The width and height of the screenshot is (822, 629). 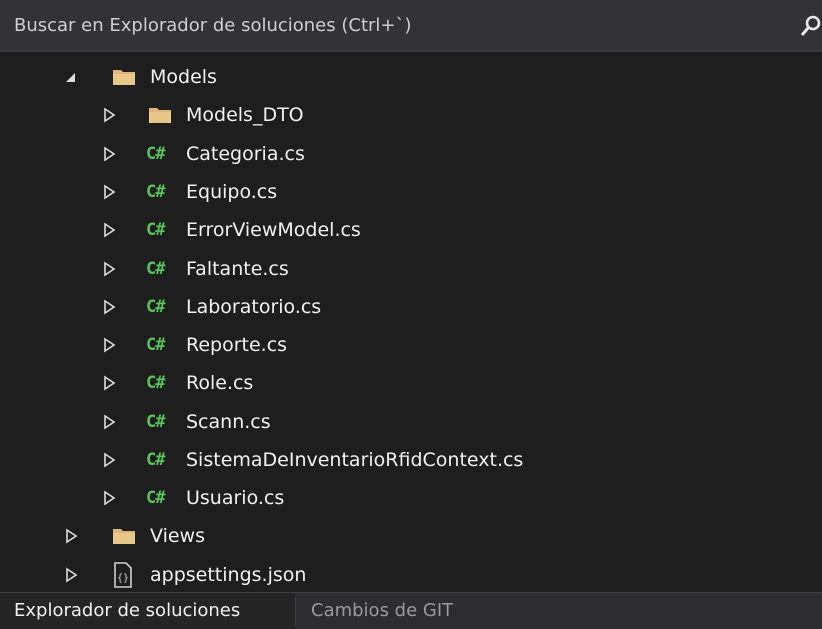 What do you see at coordinates (400, 25) in the screenshot?
I see `search-input` at bounding box center [400, 25].